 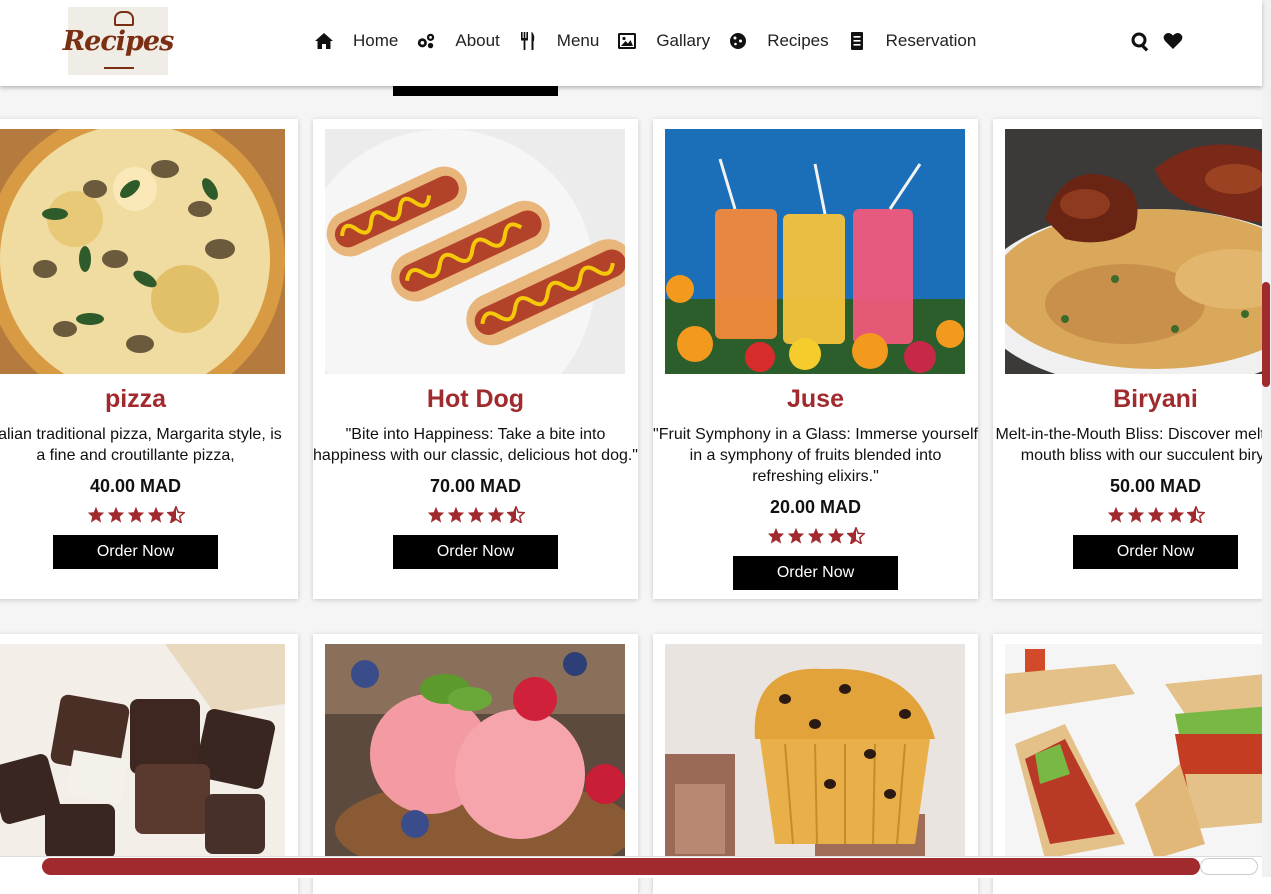 I want to click on nav-home-label: Home, so click(x=376, y=40).